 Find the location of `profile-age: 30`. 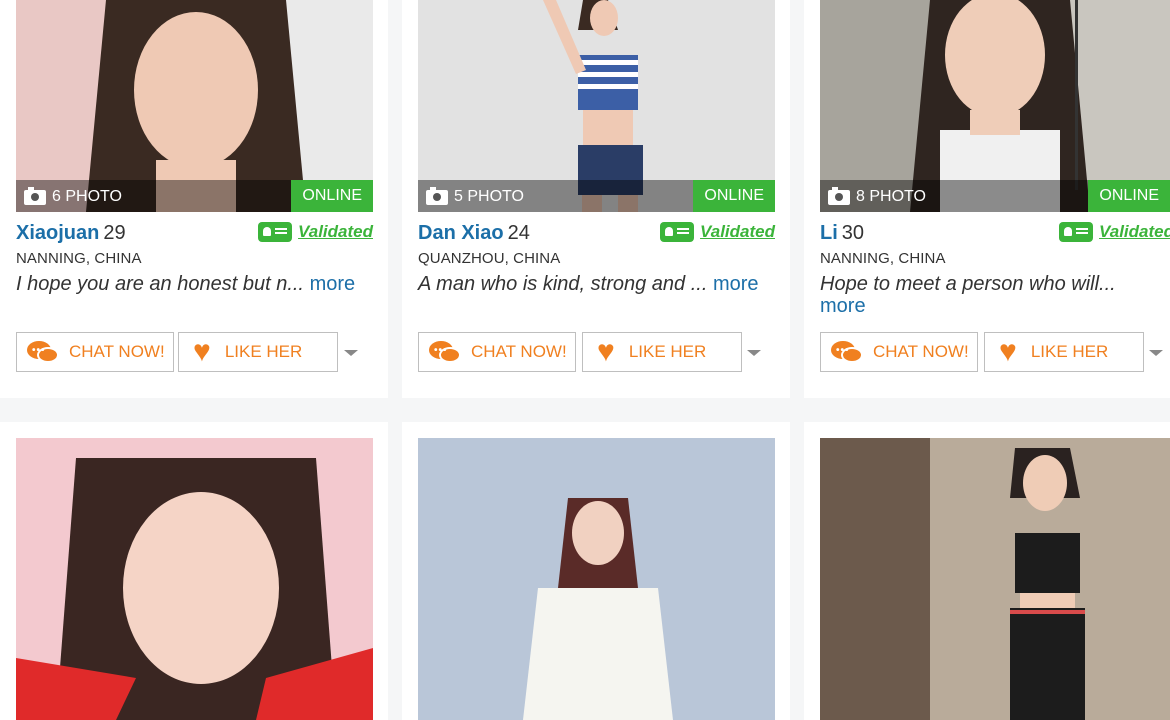

profile-age: 30 is located at coordinates (853, 233).